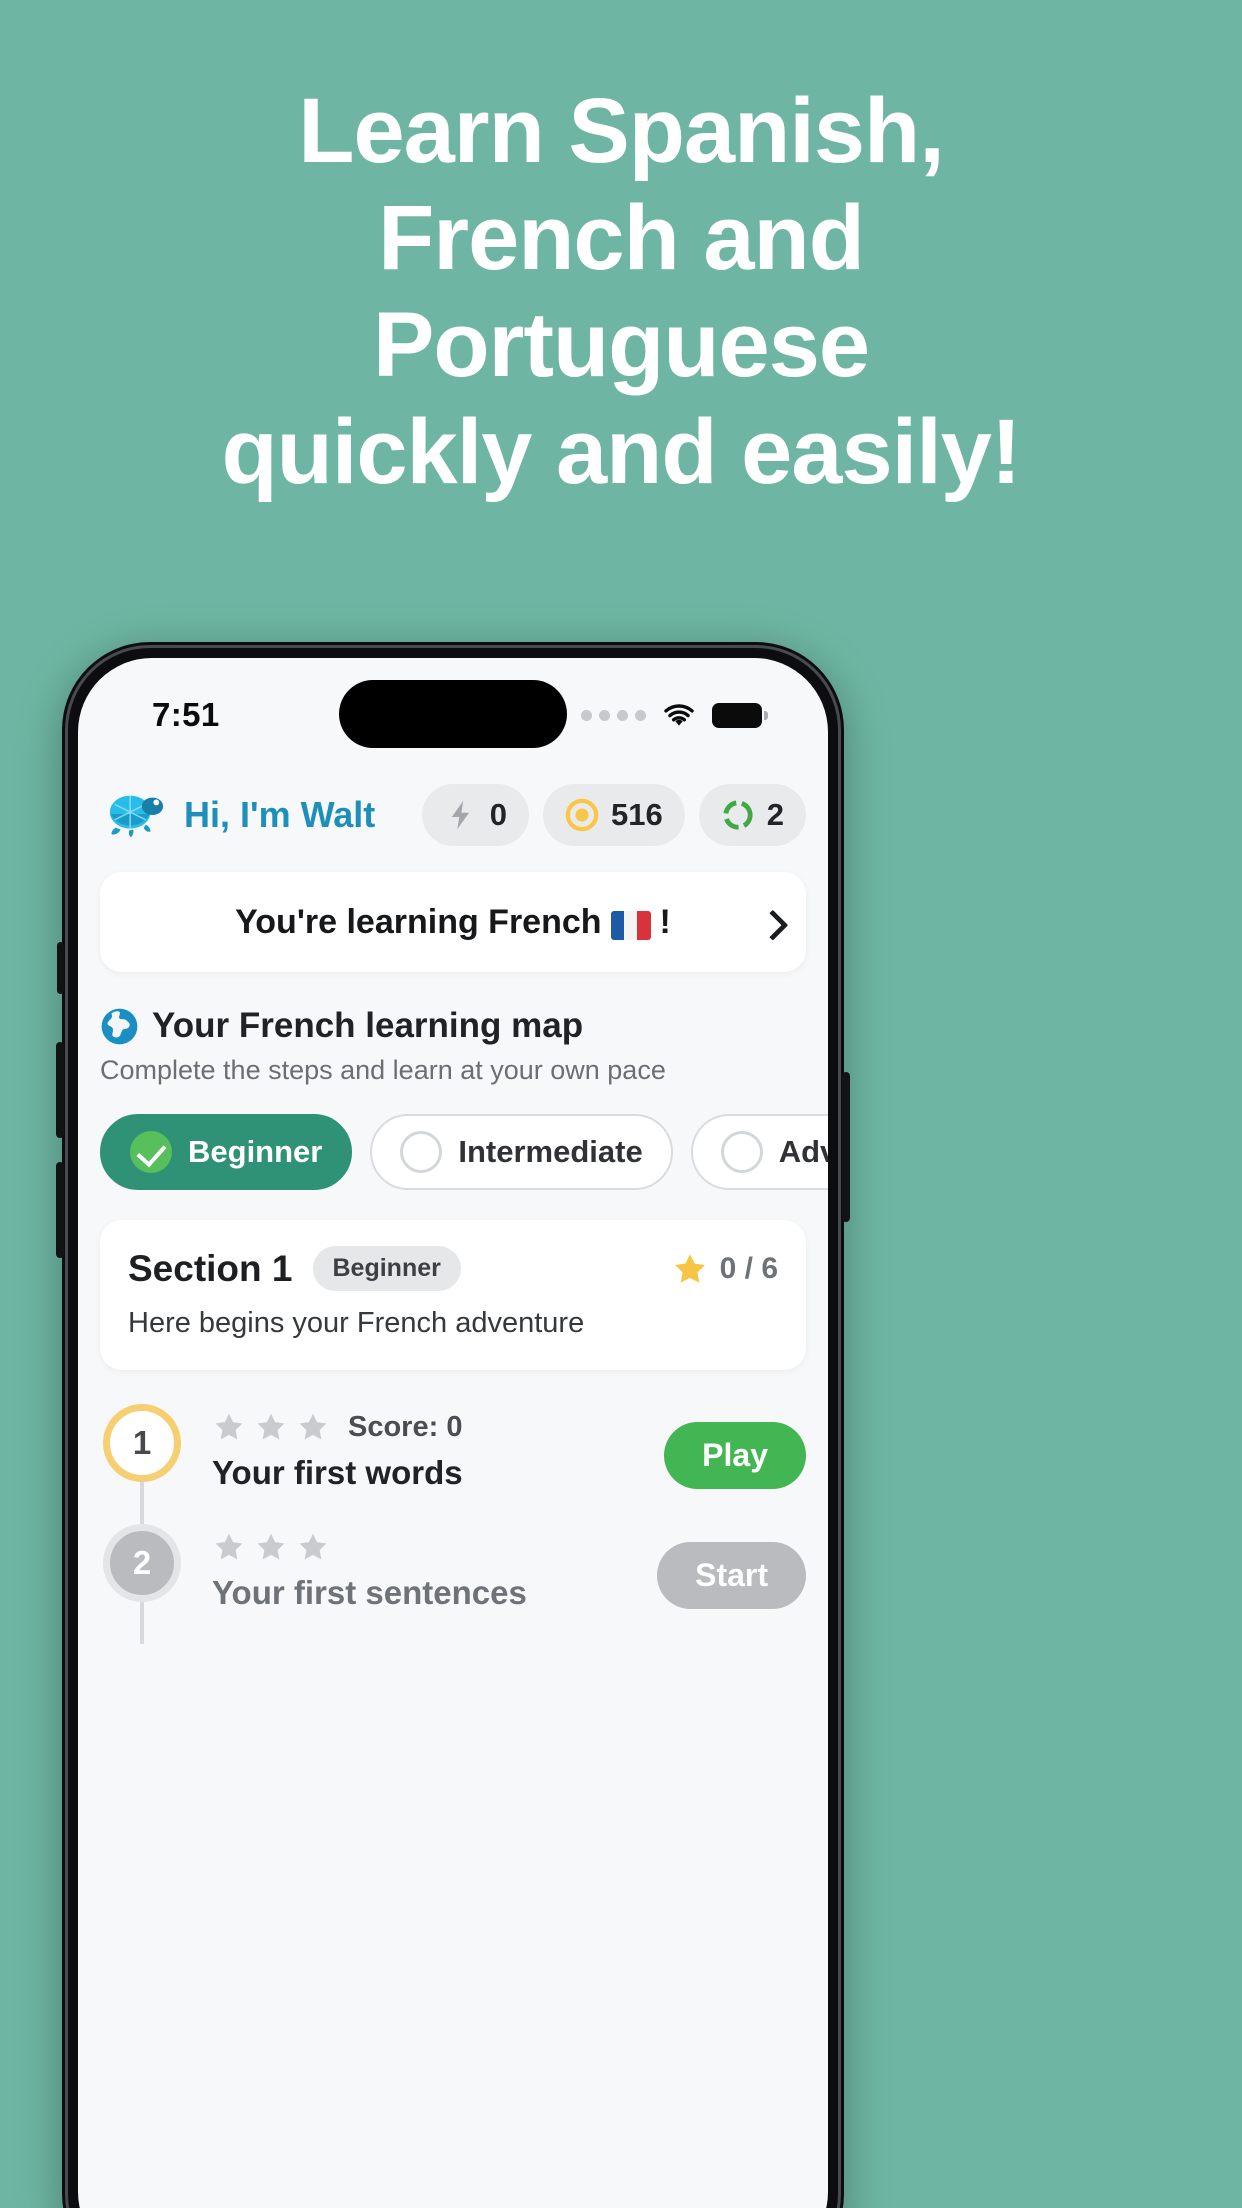  I want to click on section-description: Here begins your French adventure, so click(356, 1323).